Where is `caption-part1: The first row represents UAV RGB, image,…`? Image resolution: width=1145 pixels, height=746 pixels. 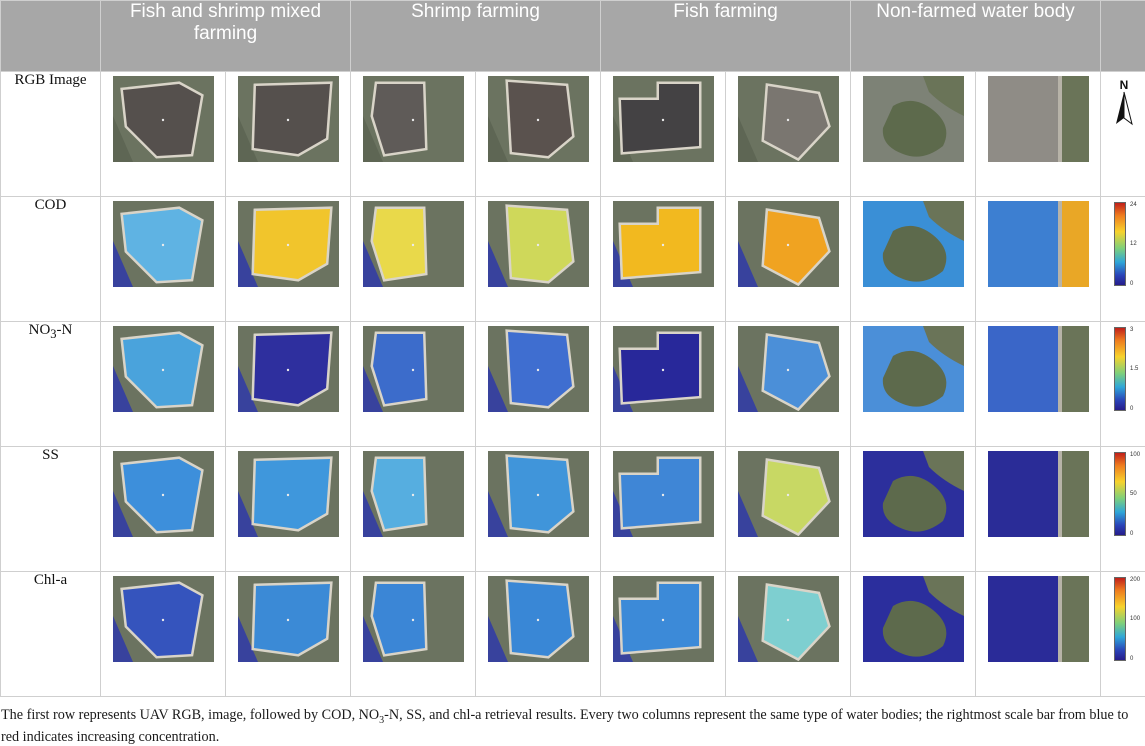
caption-part1: The first row represents UAV RGB, image,… is located at coordinates (190, 715).